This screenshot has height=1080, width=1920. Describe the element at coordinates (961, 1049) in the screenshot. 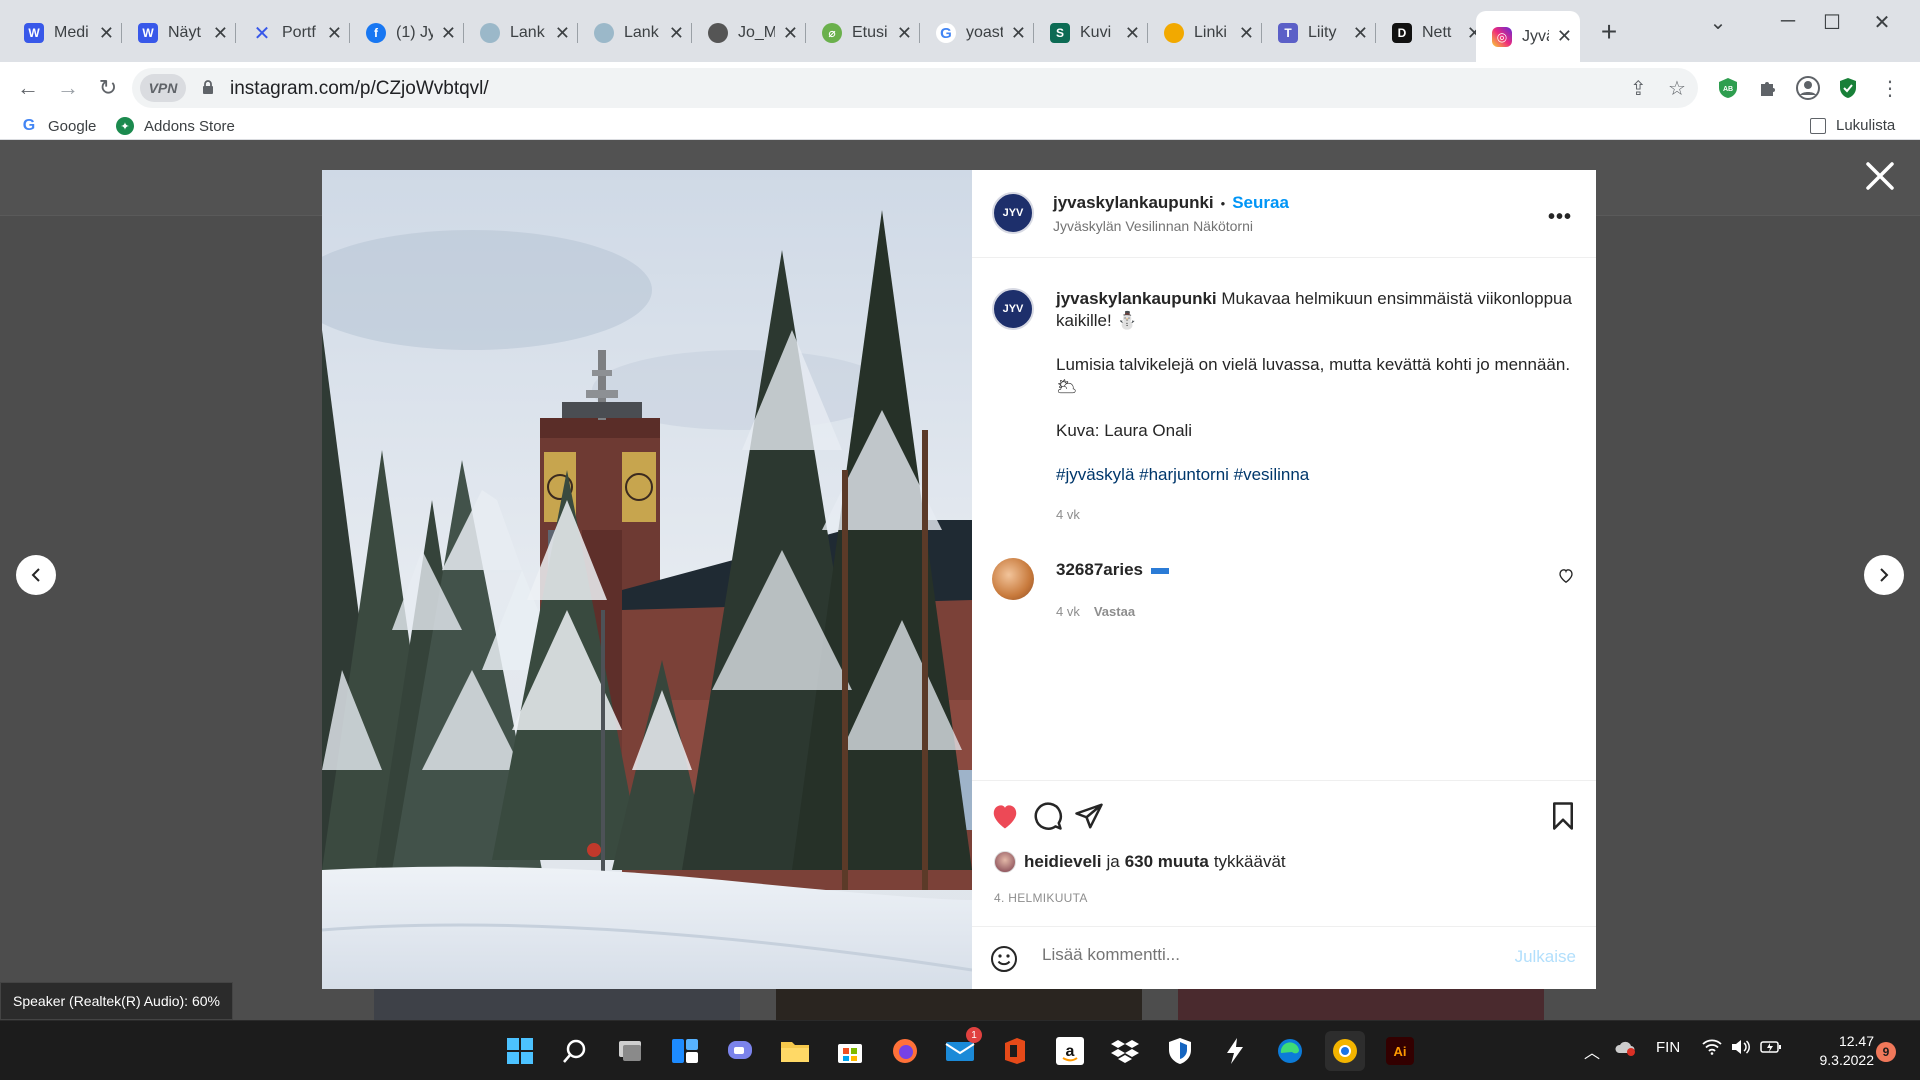

I see `mail-icon: 1` at that location.